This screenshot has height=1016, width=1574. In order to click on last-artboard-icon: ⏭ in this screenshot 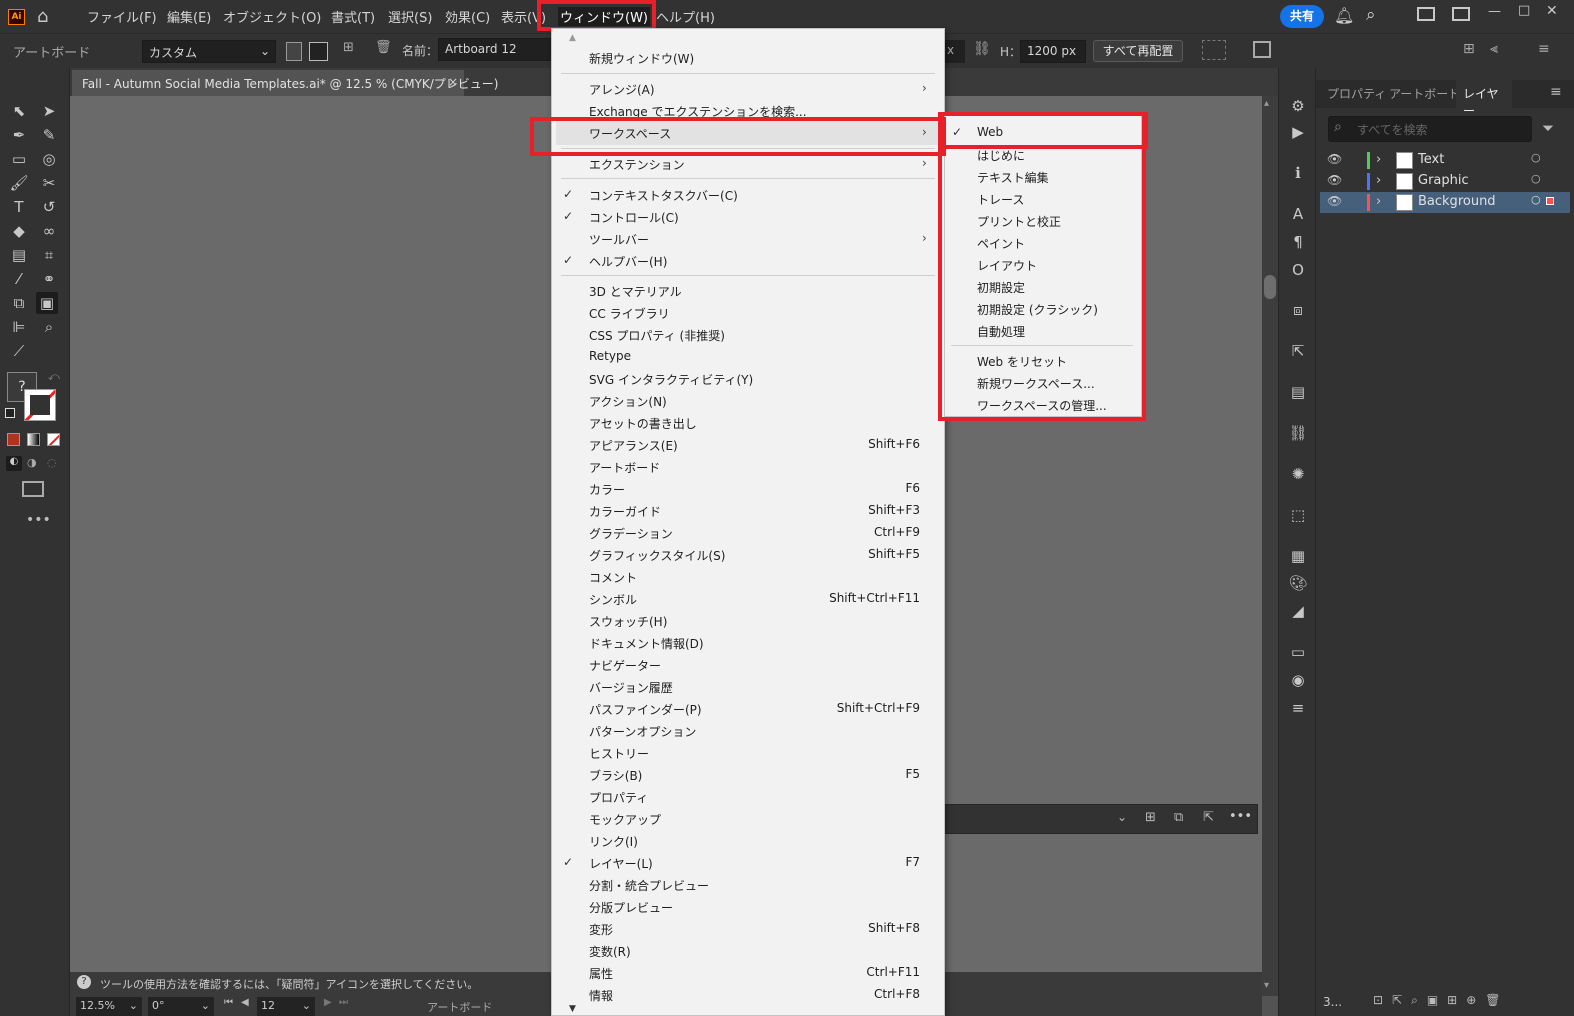, I will do `click(343, 1002)`.